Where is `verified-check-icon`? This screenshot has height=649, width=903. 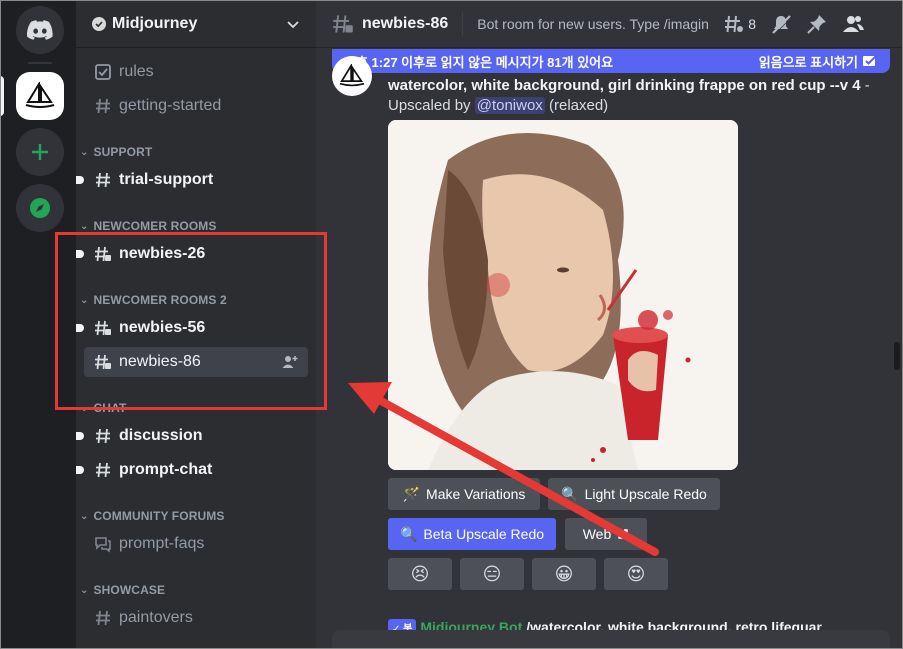 verified-check-icon is located at coordinates (99, 23).